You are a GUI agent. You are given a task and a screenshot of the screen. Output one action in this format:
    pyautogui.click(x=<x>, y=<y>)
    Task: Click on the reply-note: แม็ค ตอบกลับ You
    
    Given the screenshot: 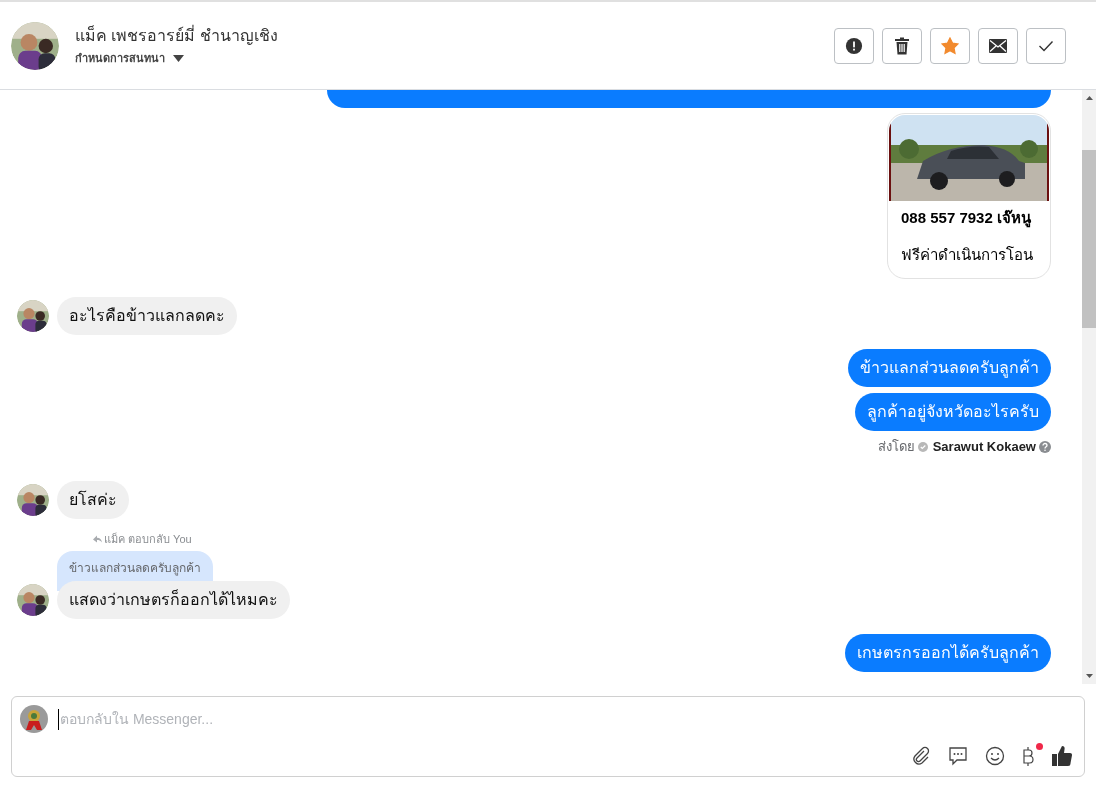 What is the action you would take?
    pyautogui.click(x=148, y=539)
    